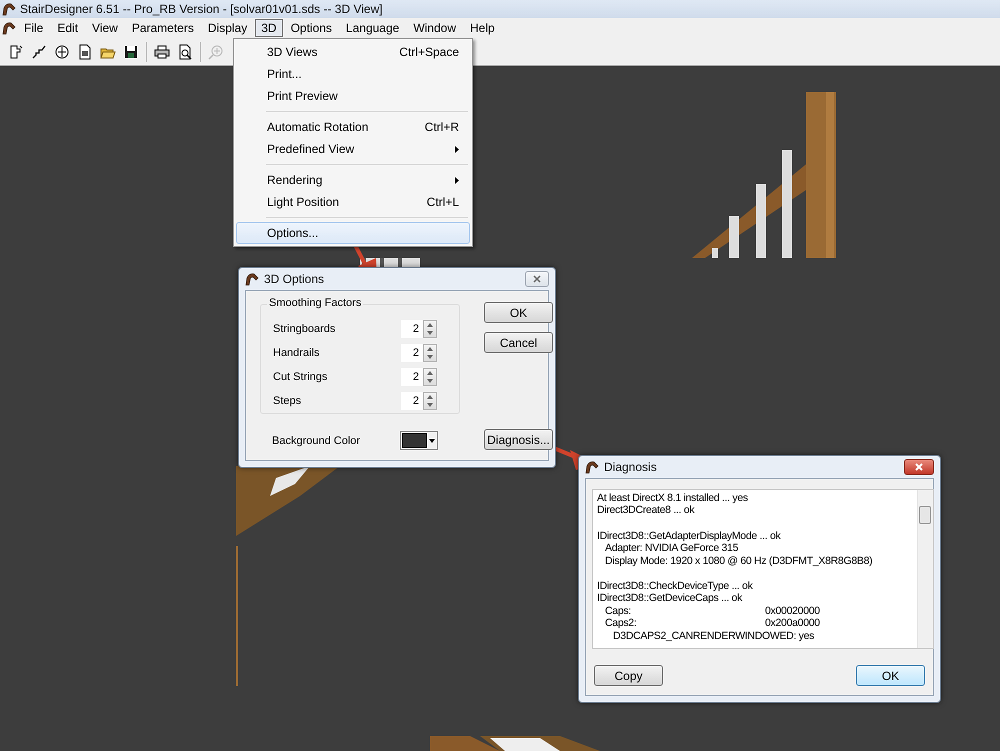  Describe the element at coordinates (434, 28) in the screenshot. I see `menu-title: Window` at that location.